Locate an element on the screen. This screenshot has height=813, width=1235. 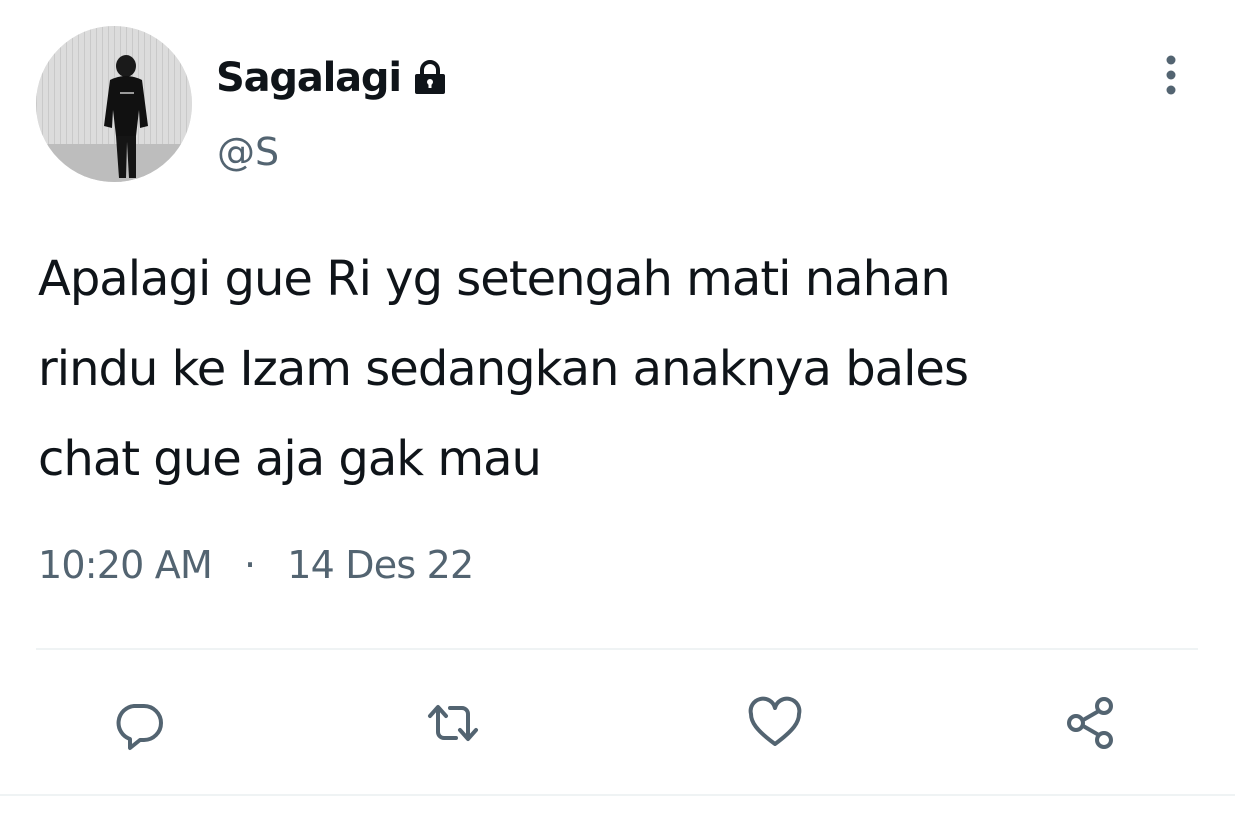
reply-icon is located at coordinates (139, 727).